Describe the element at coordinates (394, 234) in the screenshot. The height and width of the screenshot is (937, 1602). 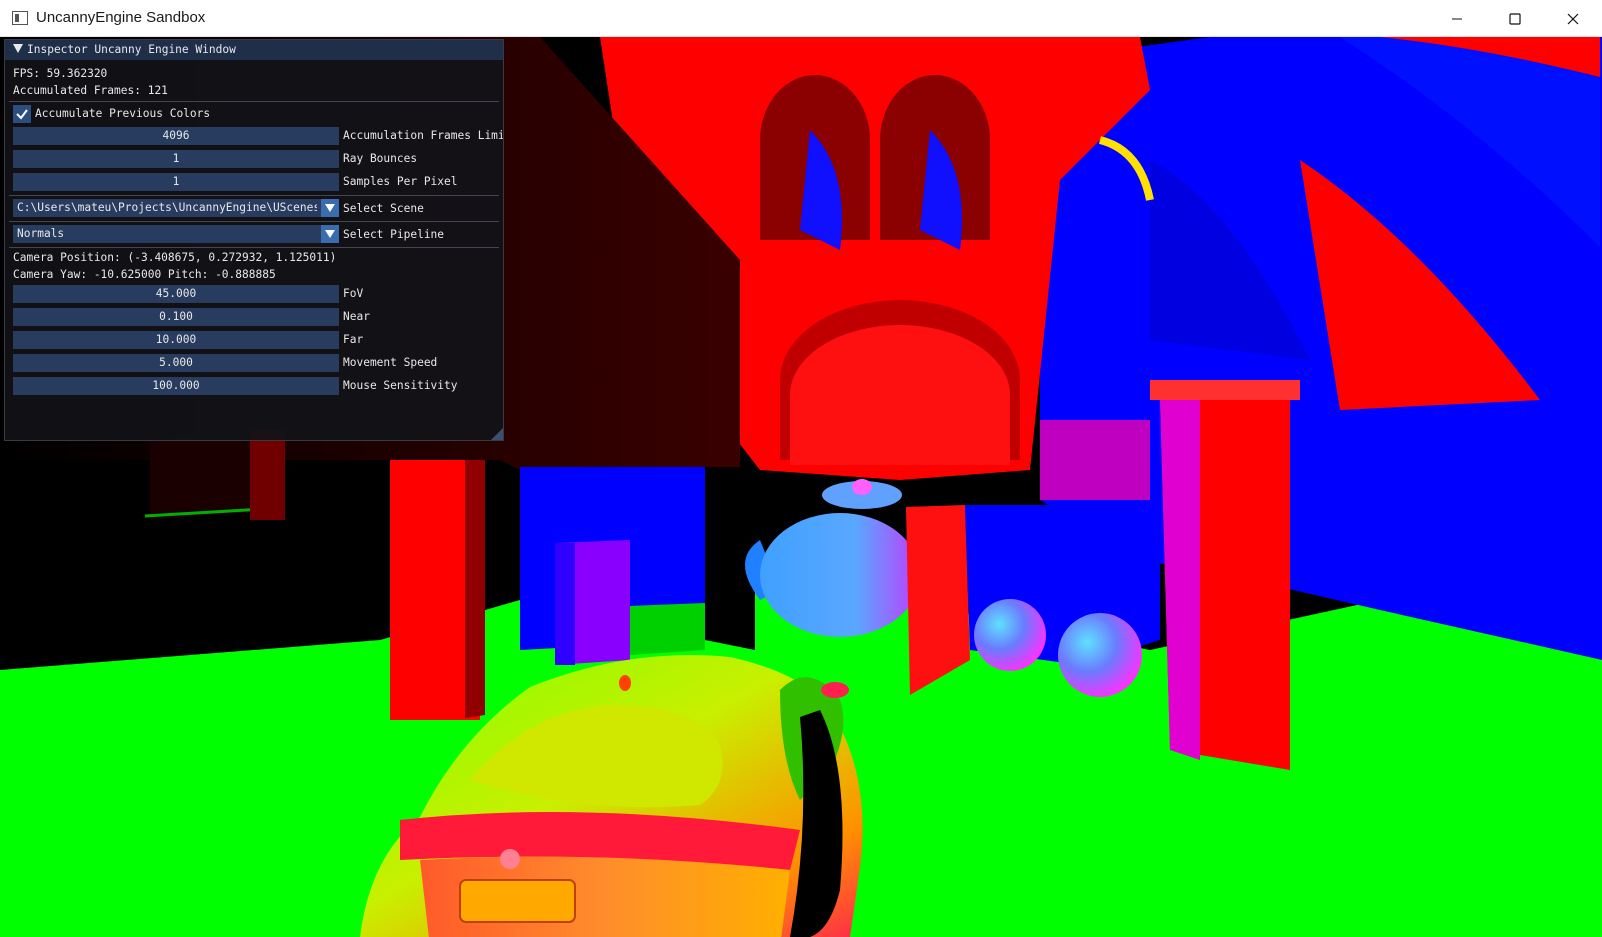
I see `select-pipeline-label: Select Pipeline` at that location.